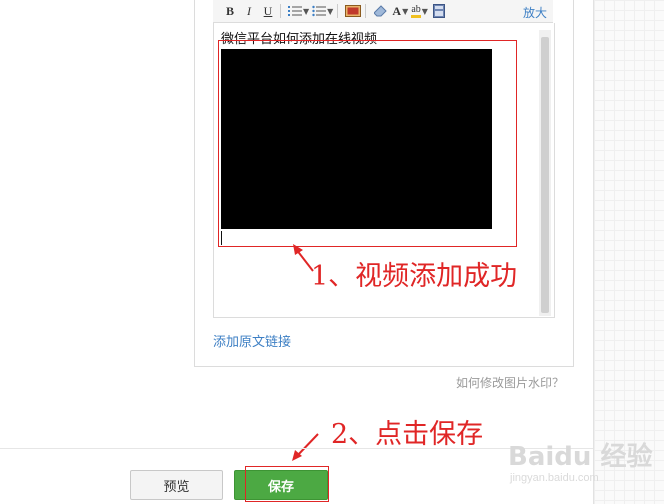 The height and width of the screenshot is (504, 664). I want to click on watermark-help-link: 如何修改图片水印？, so click(510, 382).